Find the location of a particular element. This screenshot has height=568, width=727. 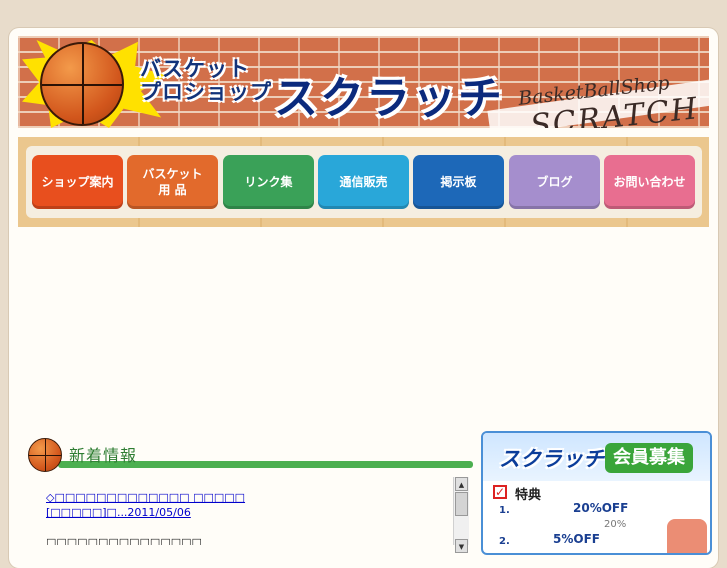

perk-row-number: 1. is located at coordinates (504, 510).